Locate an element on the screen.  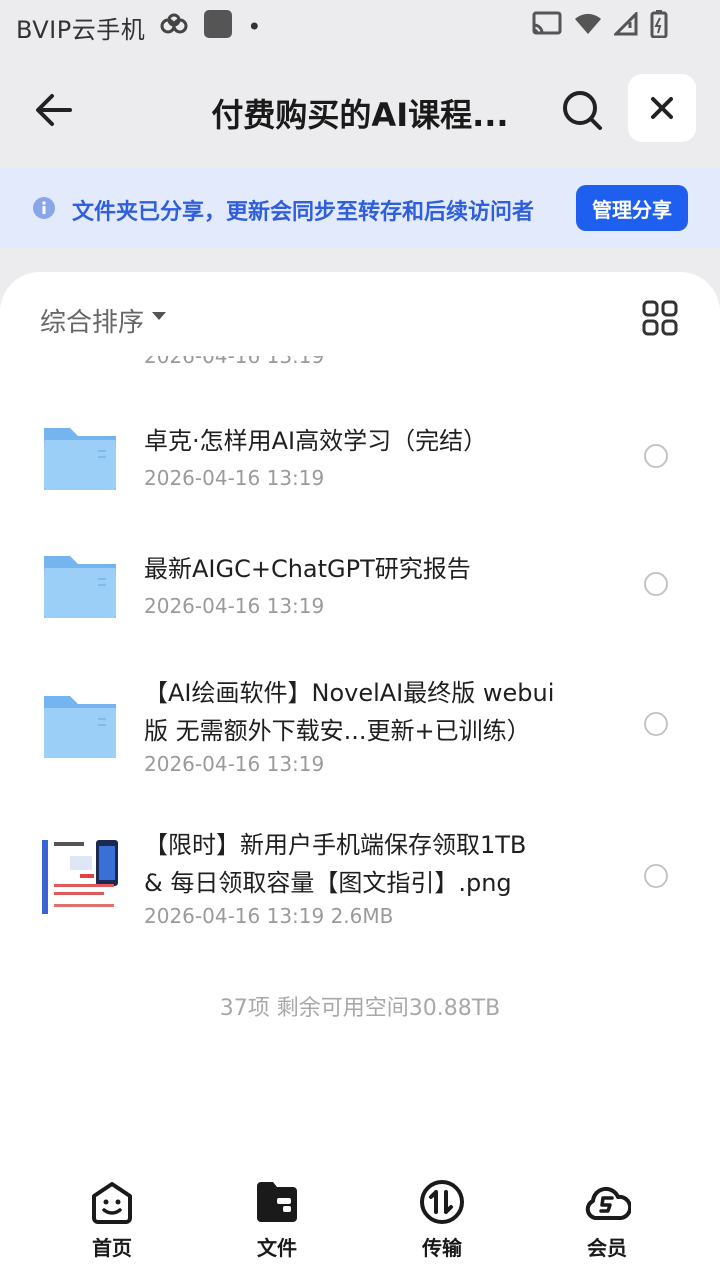
nav-files-label: 文件 is located at coordinates (277, 1248).